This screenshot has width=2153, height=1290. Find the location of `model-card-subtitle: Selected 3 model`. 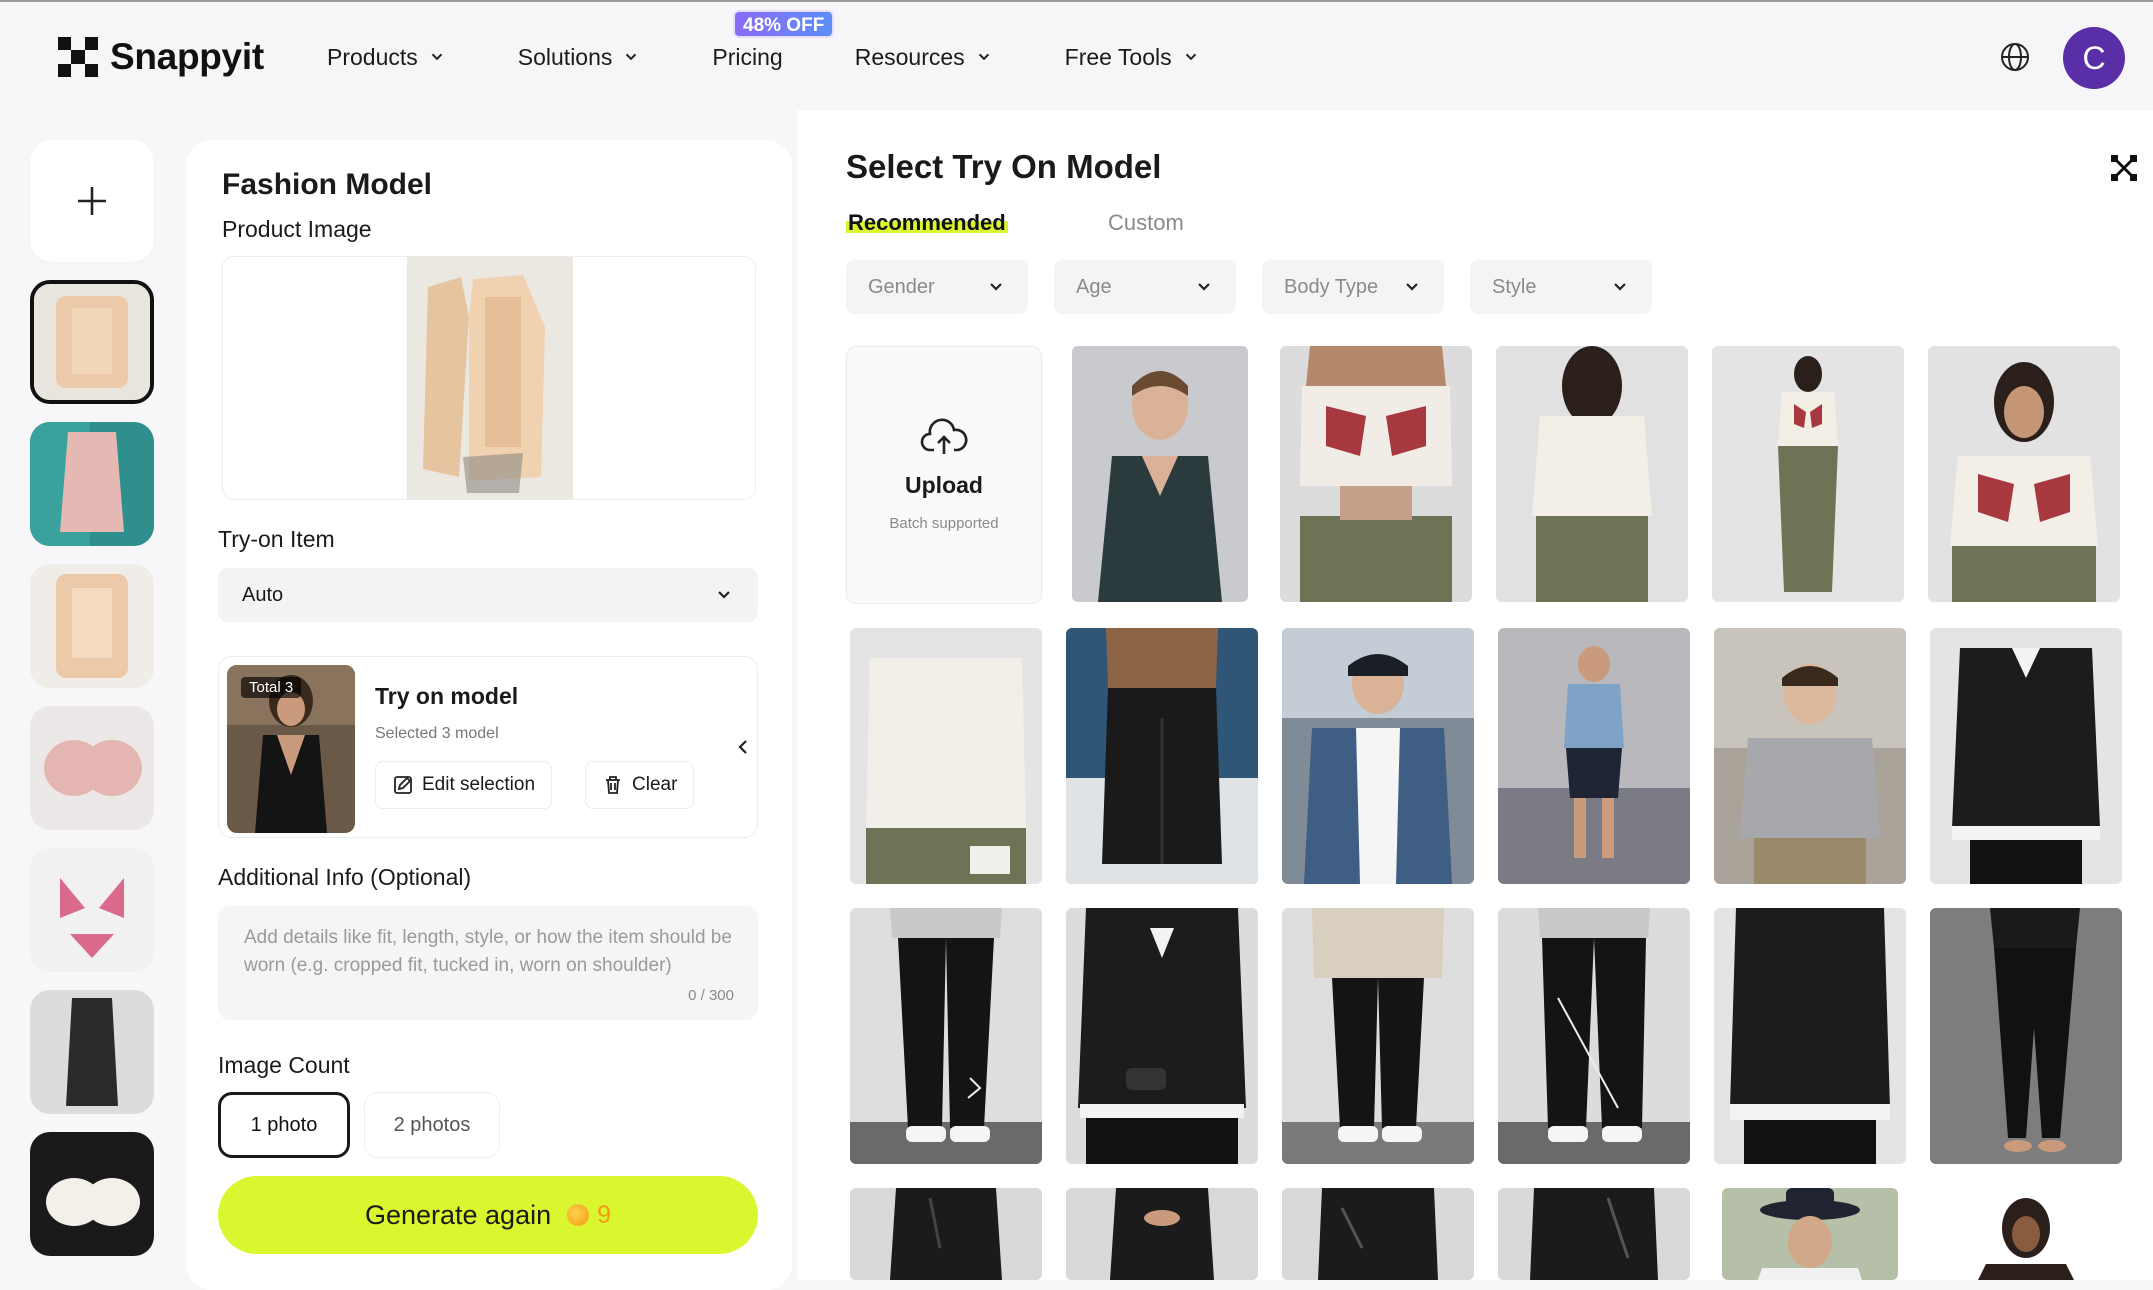

model-card-subtitle: Selected 3 model is located at coordinates (437, 733).